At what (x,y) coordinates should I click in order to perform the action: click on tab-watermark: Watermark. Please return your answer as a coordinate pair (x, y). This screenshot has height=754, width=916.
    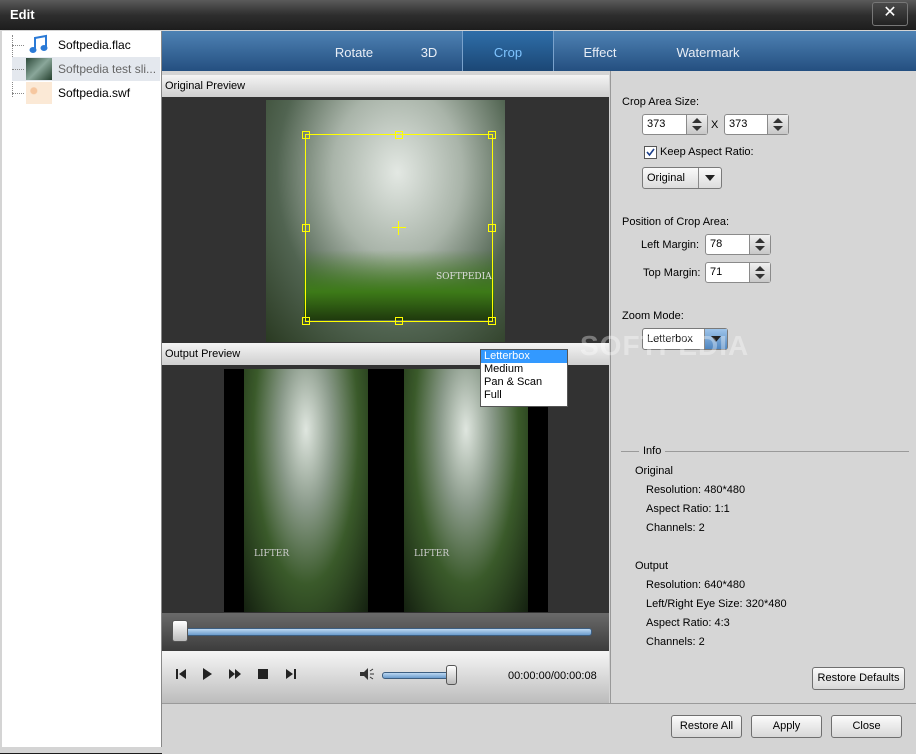
    Looking at the image, I should click on (708, 51).